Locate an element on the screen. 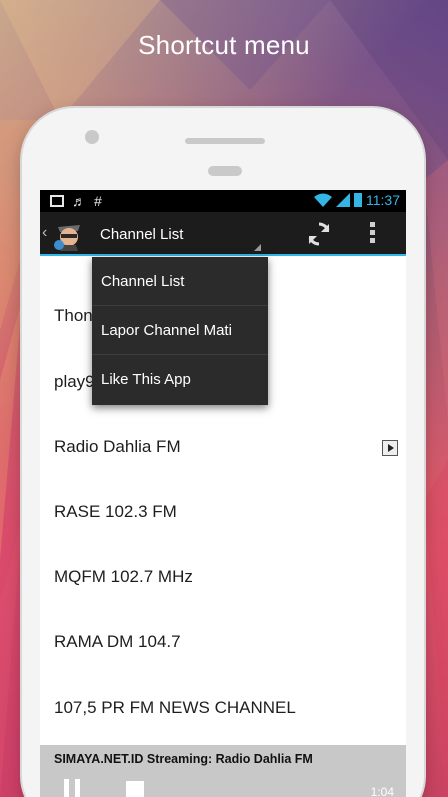 This screenshot has height=797, width=448. back-chevron-icon: ‹ is located at coordinates (44, 233).